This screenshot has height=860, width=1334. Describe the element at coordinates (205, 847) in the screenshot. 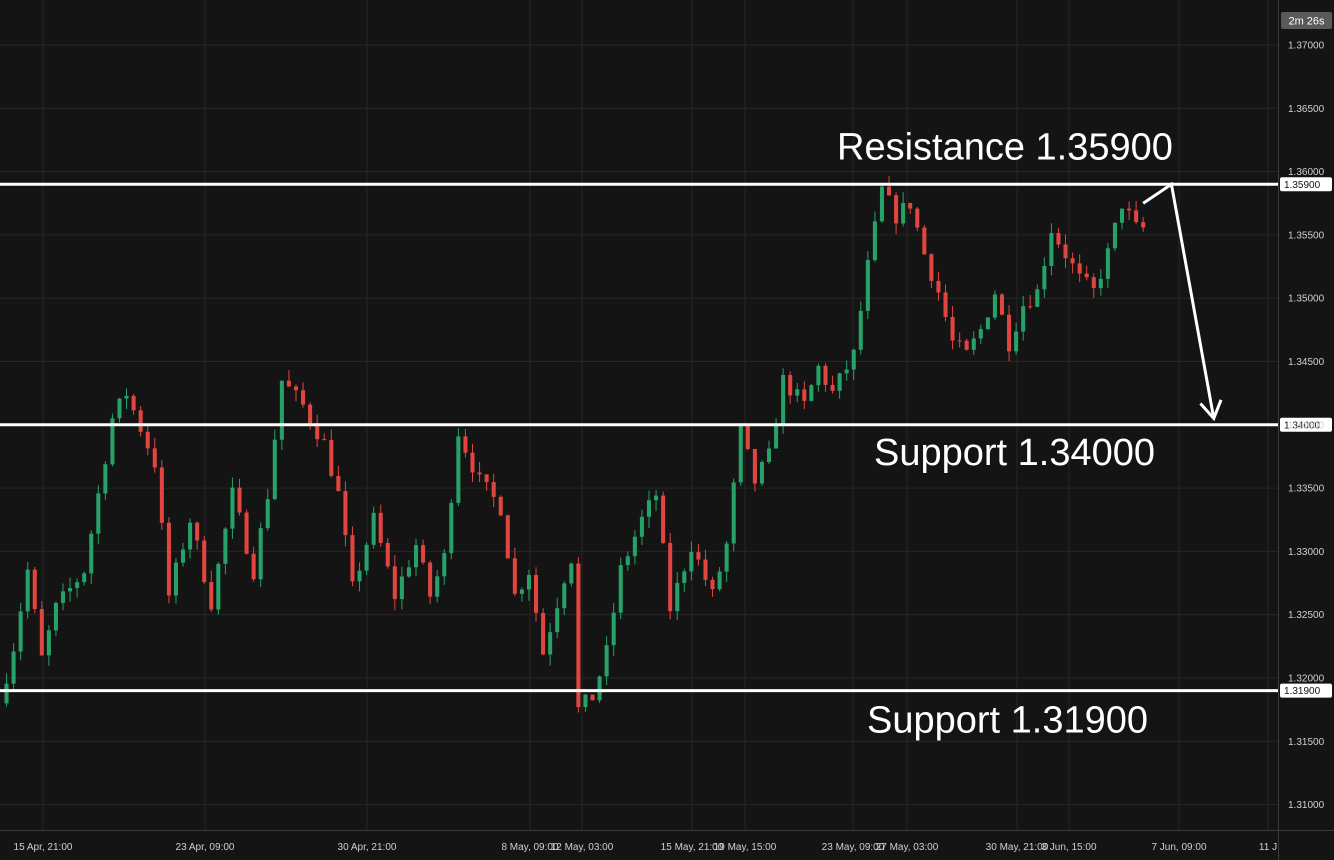

I see `time-tick-label: 23 Apr, 09:00` at that location.